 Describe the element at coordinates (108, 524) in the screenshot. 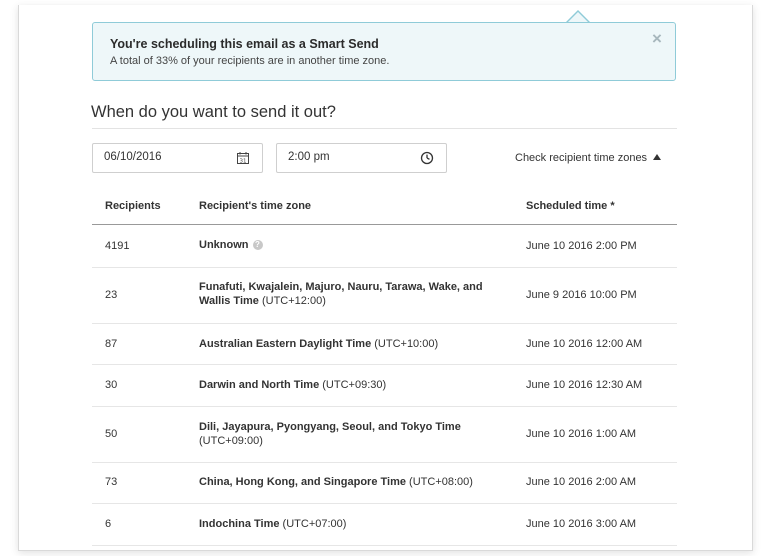

I see `recipient-count: 6` at that location.